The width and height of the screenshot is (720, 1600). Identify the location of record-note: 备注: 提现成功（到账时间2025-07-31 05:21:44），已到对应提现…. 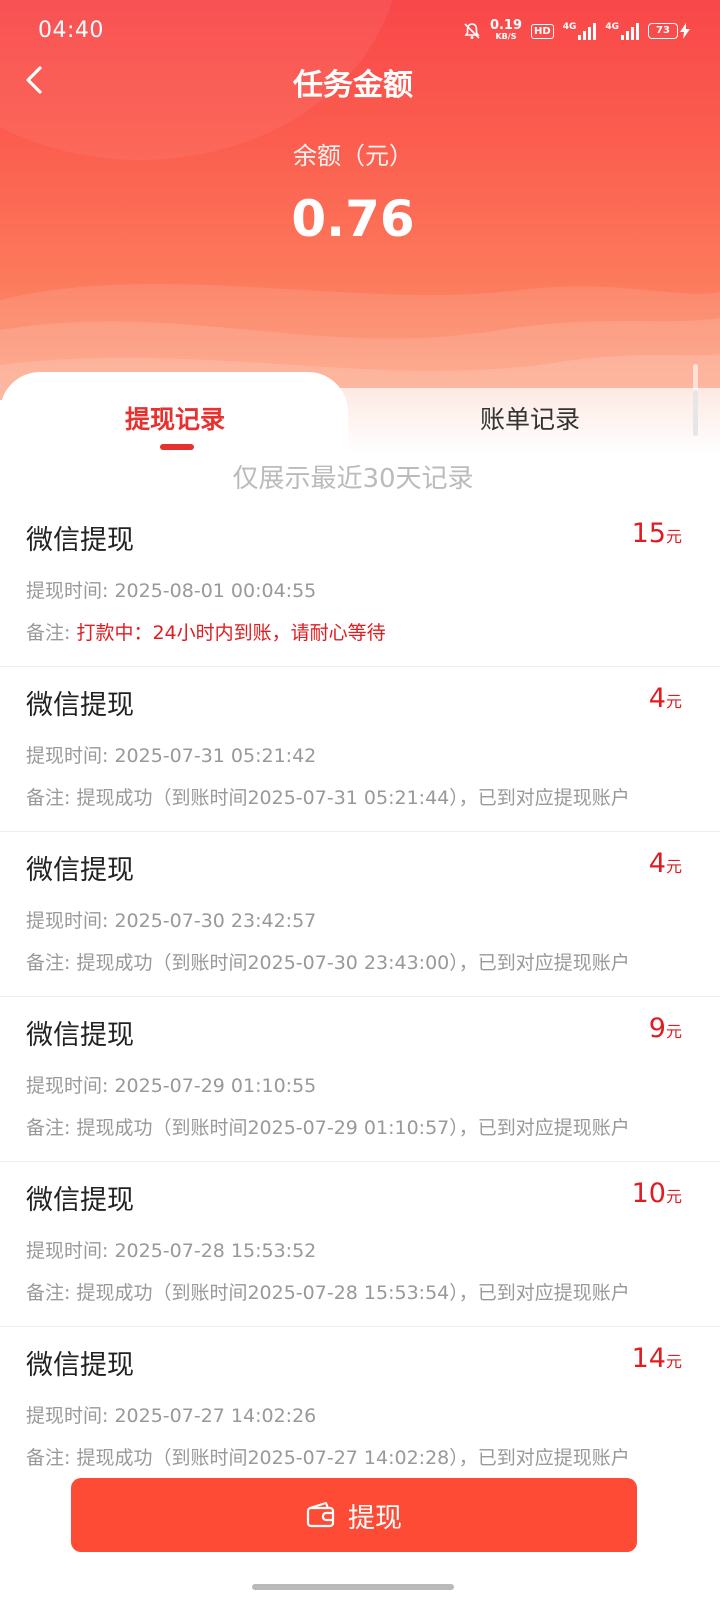
(328, 796).